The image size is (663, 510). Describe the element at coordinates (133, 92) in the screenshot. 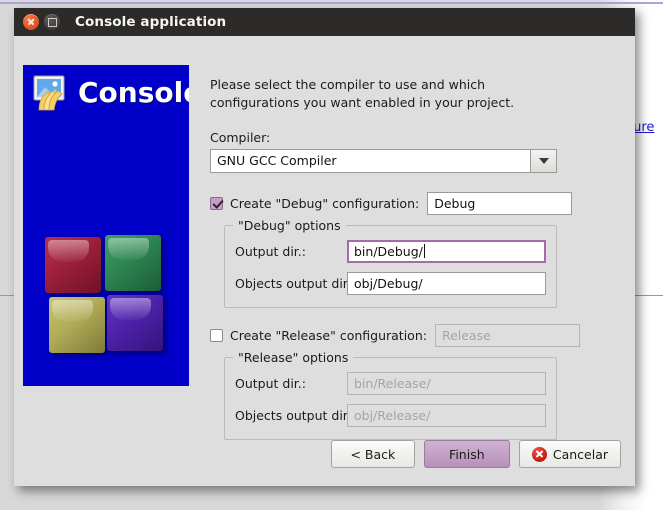

I see `banner-title: Console` at that location.